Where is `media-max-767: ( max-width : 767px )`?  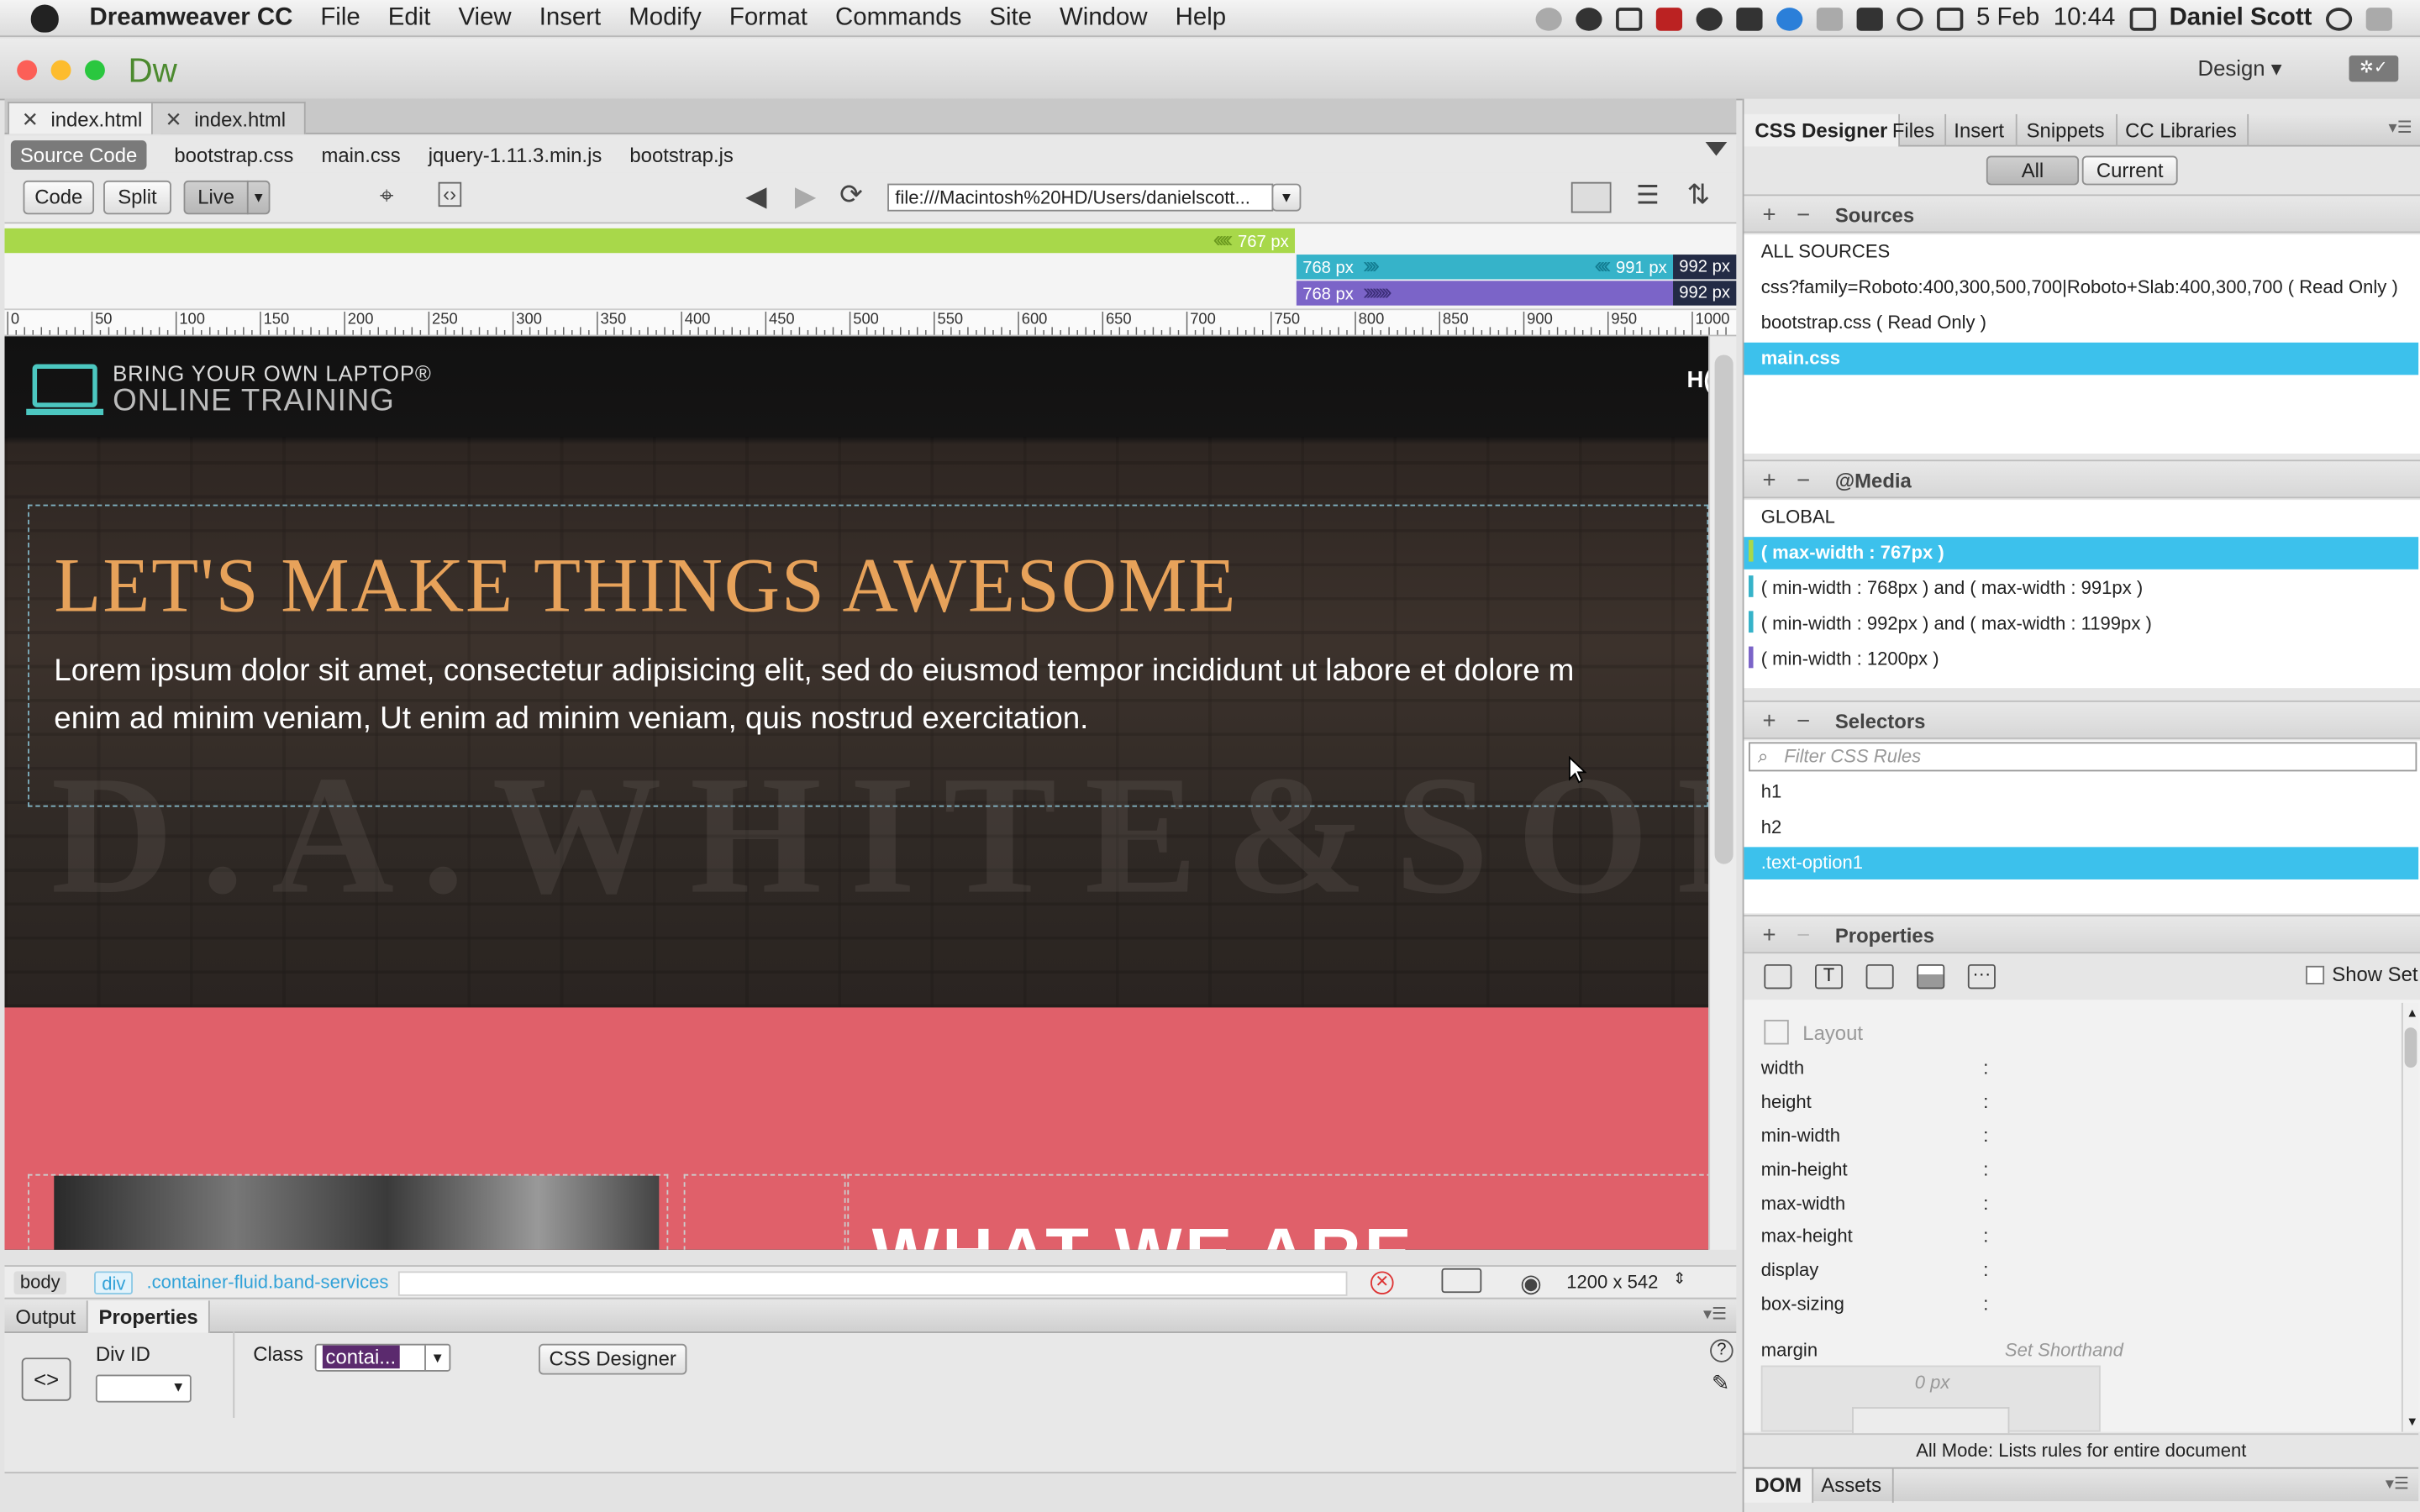
media-max-767: ( max-width : 767px ) is located at coordinates (2082, 553).